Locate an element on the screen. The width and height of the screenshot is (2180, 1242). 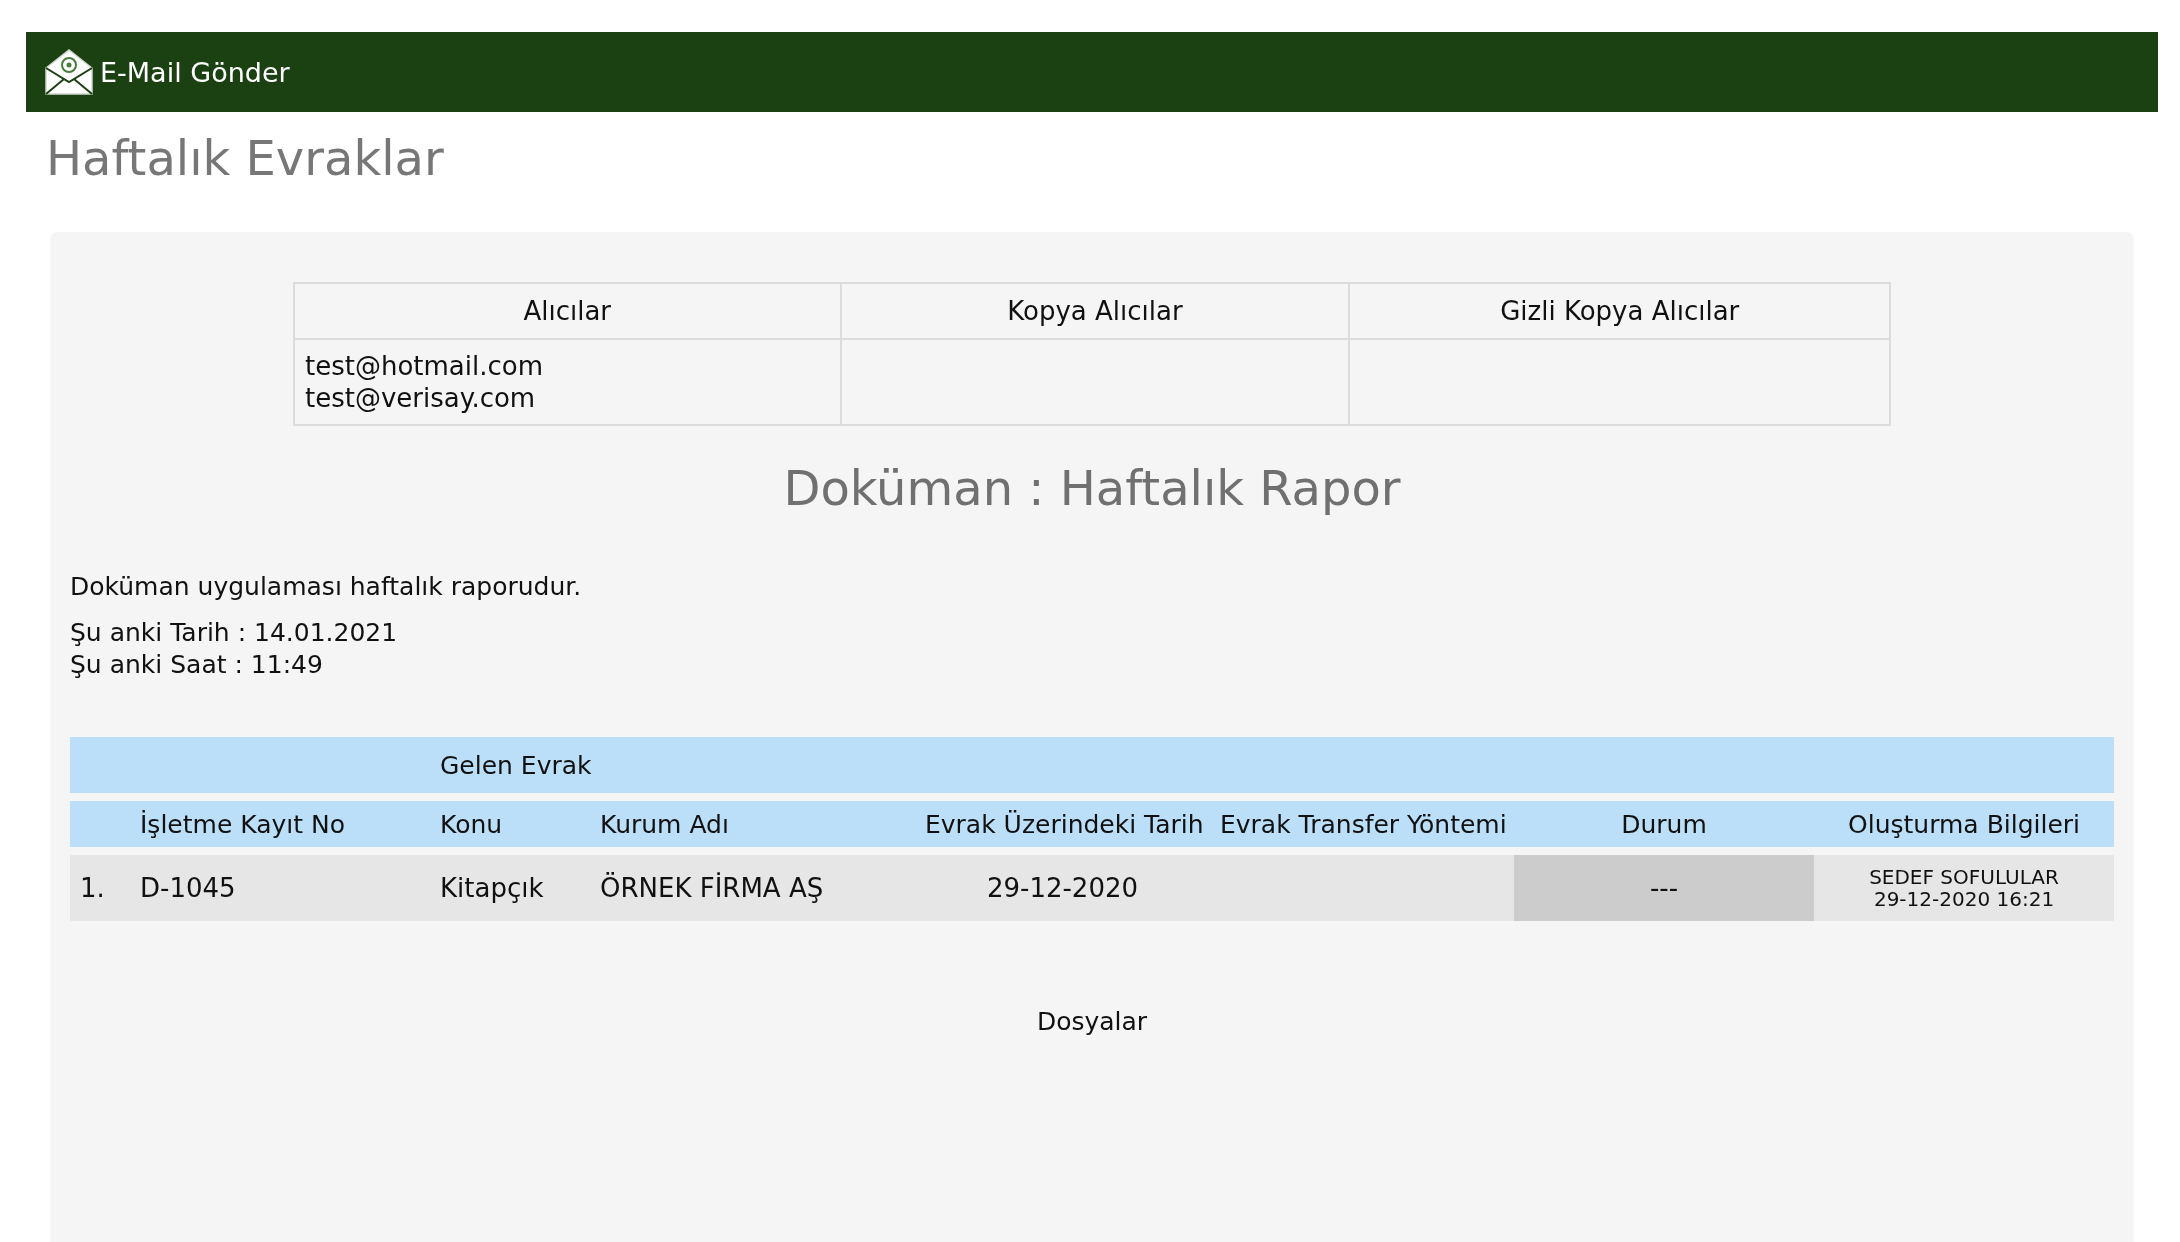
column-heading: Alıcılar is located at coordinates (567, 311).